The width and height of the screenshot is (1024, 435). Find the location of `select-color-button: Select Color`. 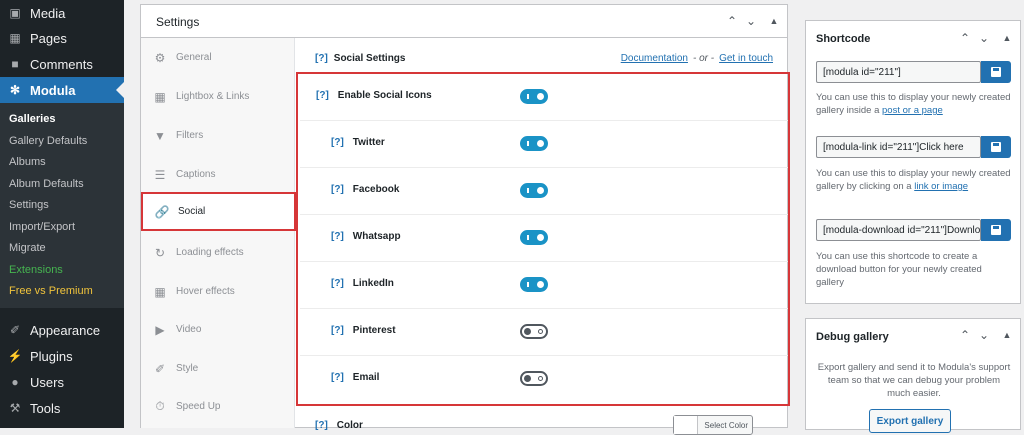

select-color-button: Select Color is located at coordinates (713, 425).